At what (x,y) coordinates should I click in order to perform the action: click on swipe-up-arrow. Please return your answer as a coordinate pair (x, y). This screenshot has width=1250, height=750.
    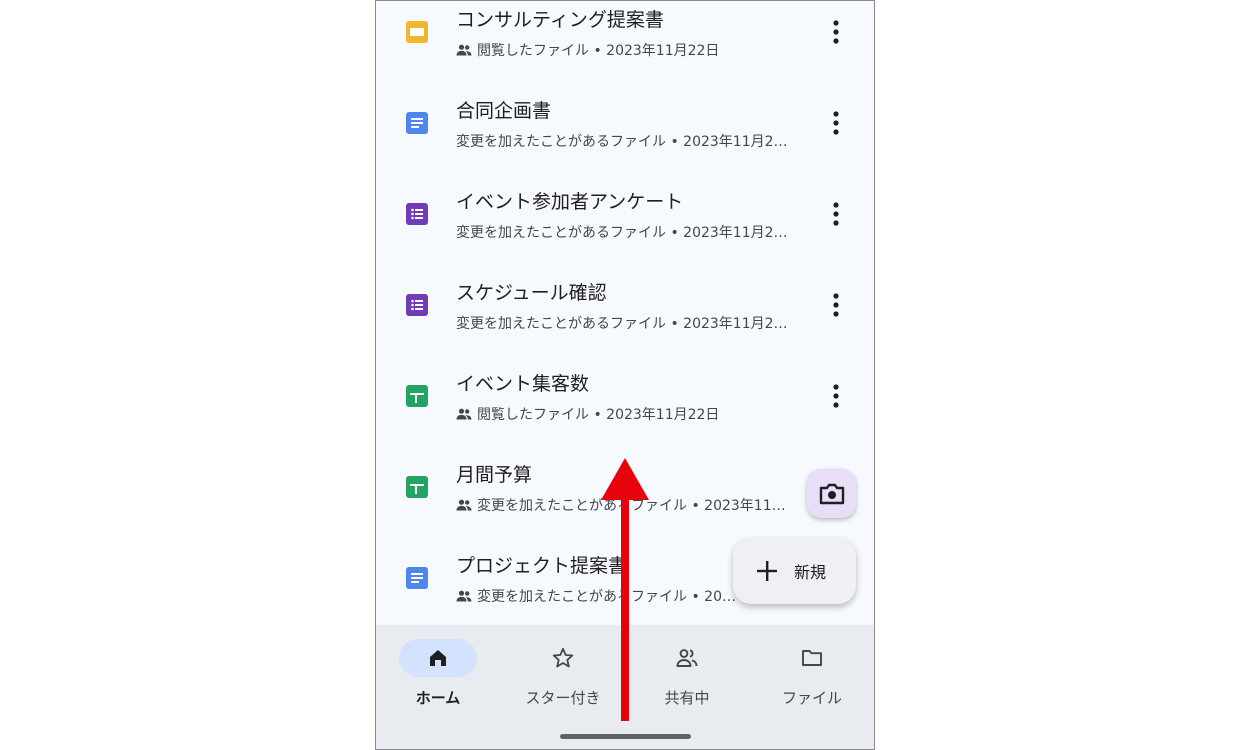
    Looking at the image, I should click on (625, 589).